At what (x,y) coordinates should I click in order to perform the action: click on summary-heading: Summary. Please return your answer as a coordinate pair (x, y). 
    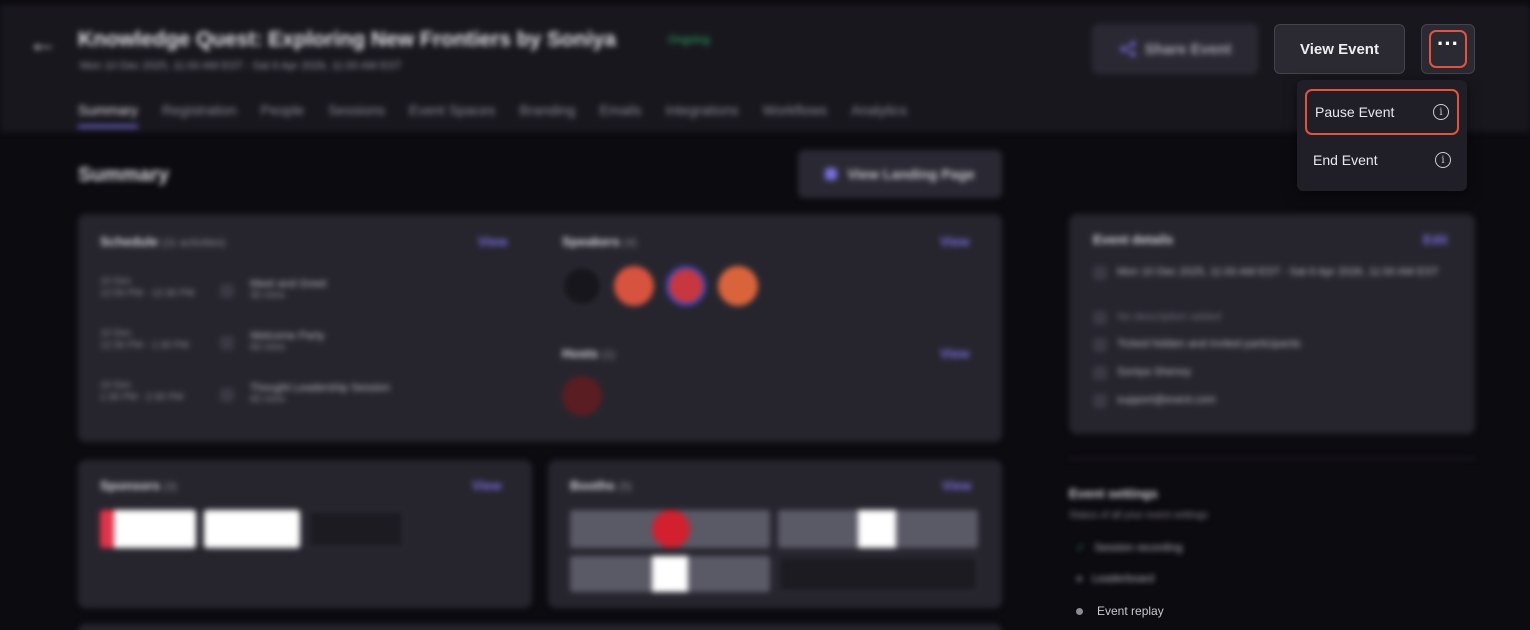
    Looking at the image, I should click on (124, 175).